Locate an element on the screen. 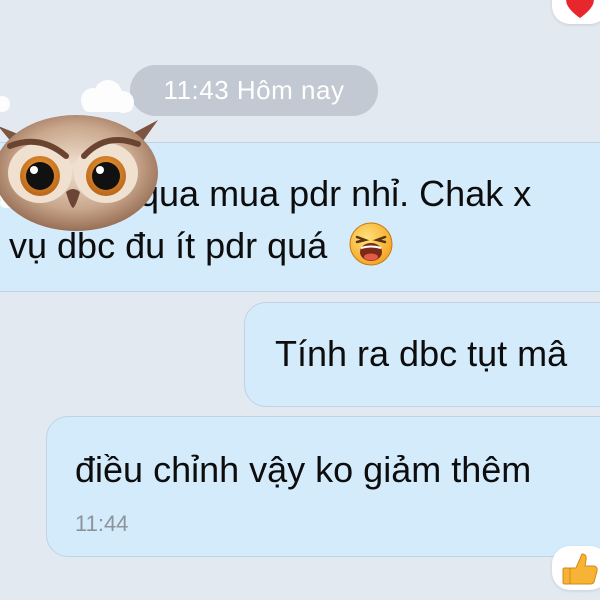  message-text: điều chỉnh vậy ko giảm thêm is located at coordinates (303, 469).